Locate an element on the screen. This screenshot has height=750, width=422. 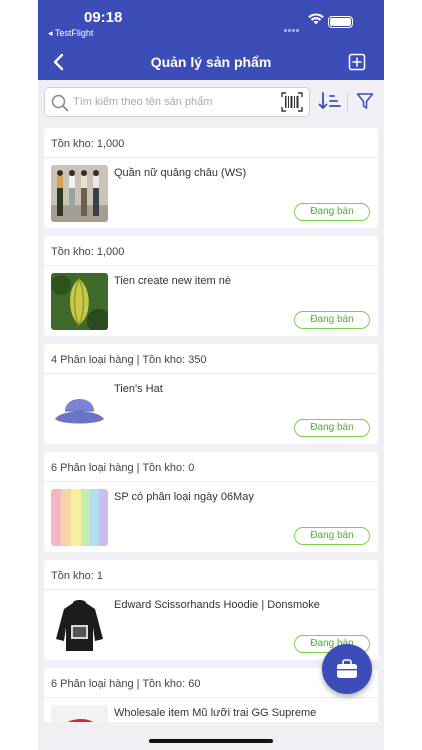
status-time: 09:18 is located at coordinates (103, 17).